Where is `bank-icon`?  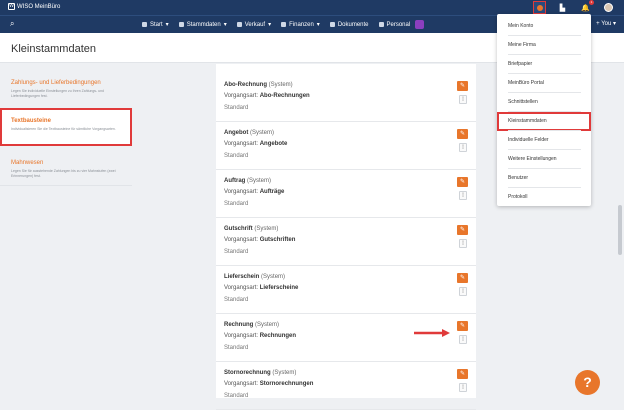
bank-icon is located at coordinates (284, 24).